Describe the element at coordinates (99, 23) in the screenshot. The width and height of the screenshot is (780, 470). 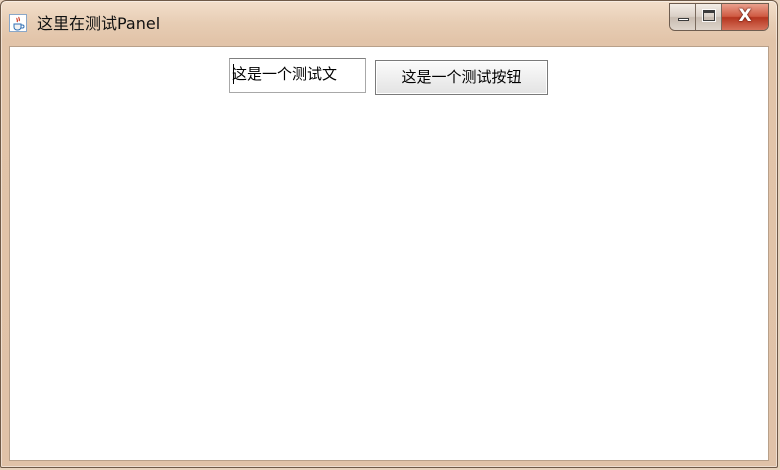
I see `window-title: 这里在测试Panel` at that location.